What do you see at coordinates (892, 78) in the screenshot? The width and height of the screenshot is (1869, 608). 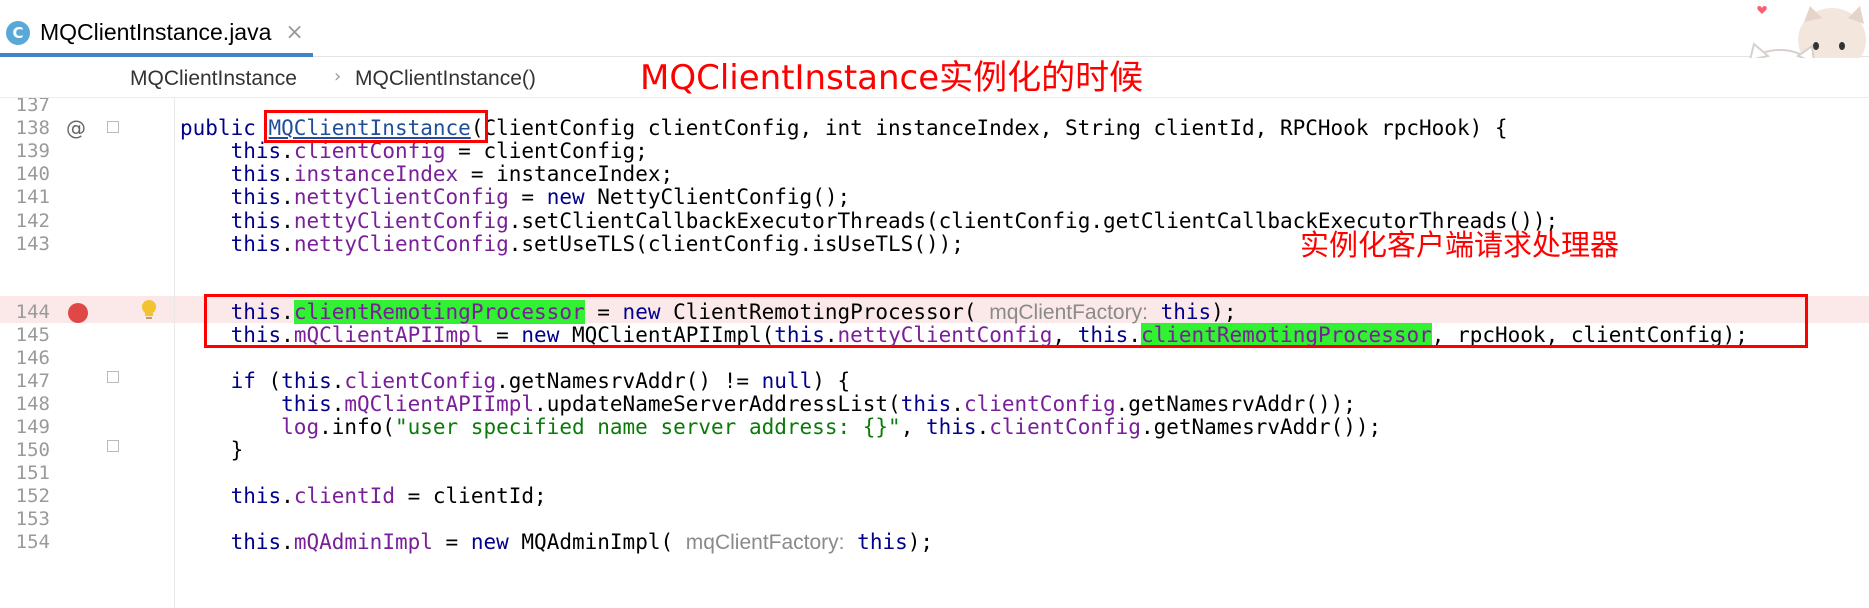 I see `annotation-title-note: MQClientInstance实例化的时候` at bounding box center [892, 78].